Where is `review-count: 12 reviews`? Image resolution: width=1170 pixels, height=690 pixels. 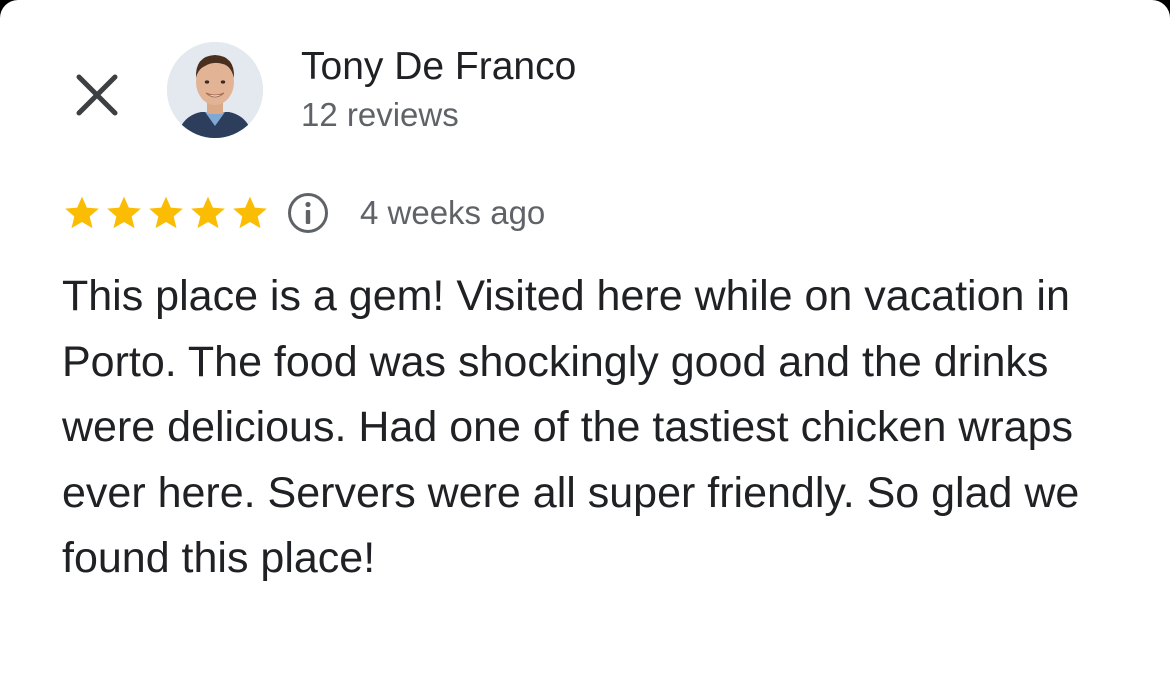
review-count: 12 reviews is located at coordinates (380, 115).